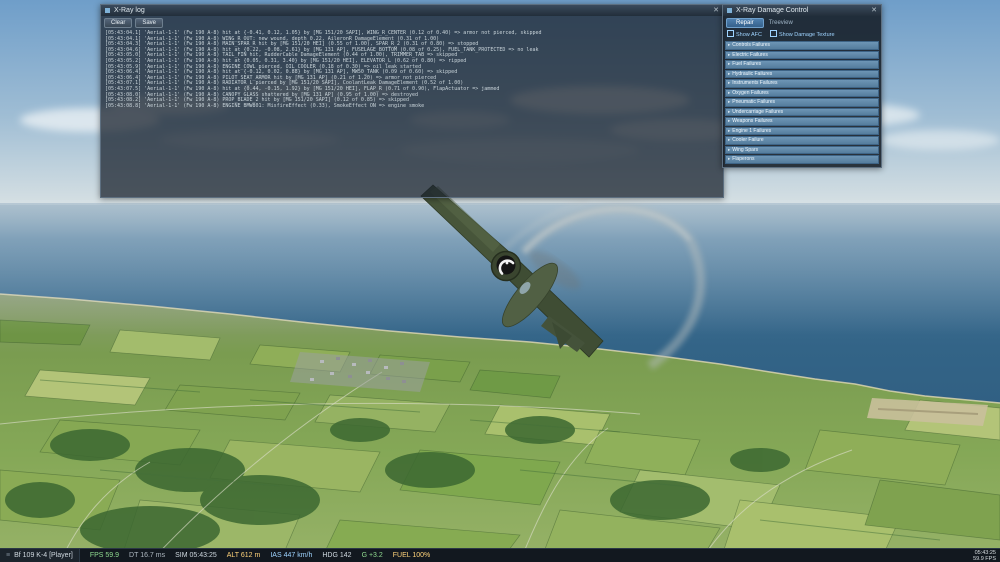 The width and height of the screenshot is (1000, 562). What do you see at coordinates (802, 121) in the screenshot?
I see `damage-item: ▸ Weapons Failures` at bounding box center [802, 121].